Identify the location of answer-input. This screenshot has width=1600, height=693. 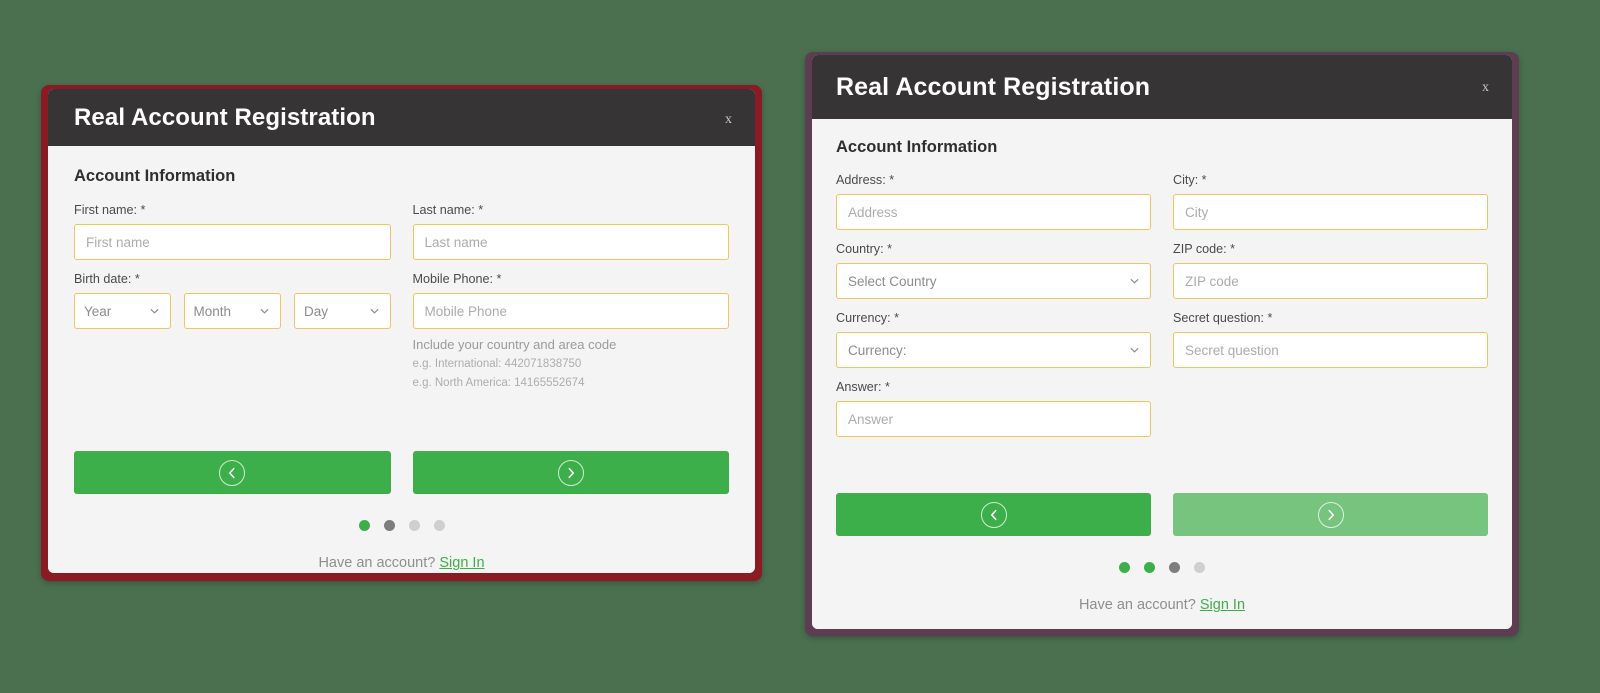
(993, 419).